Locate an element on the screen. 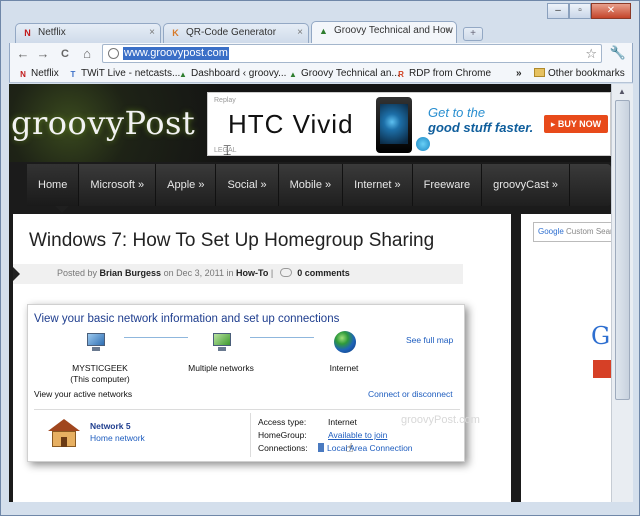 The height and width of the screenshot is (516, 640). meta-arrow-icon is located at coordinates (16, 274).